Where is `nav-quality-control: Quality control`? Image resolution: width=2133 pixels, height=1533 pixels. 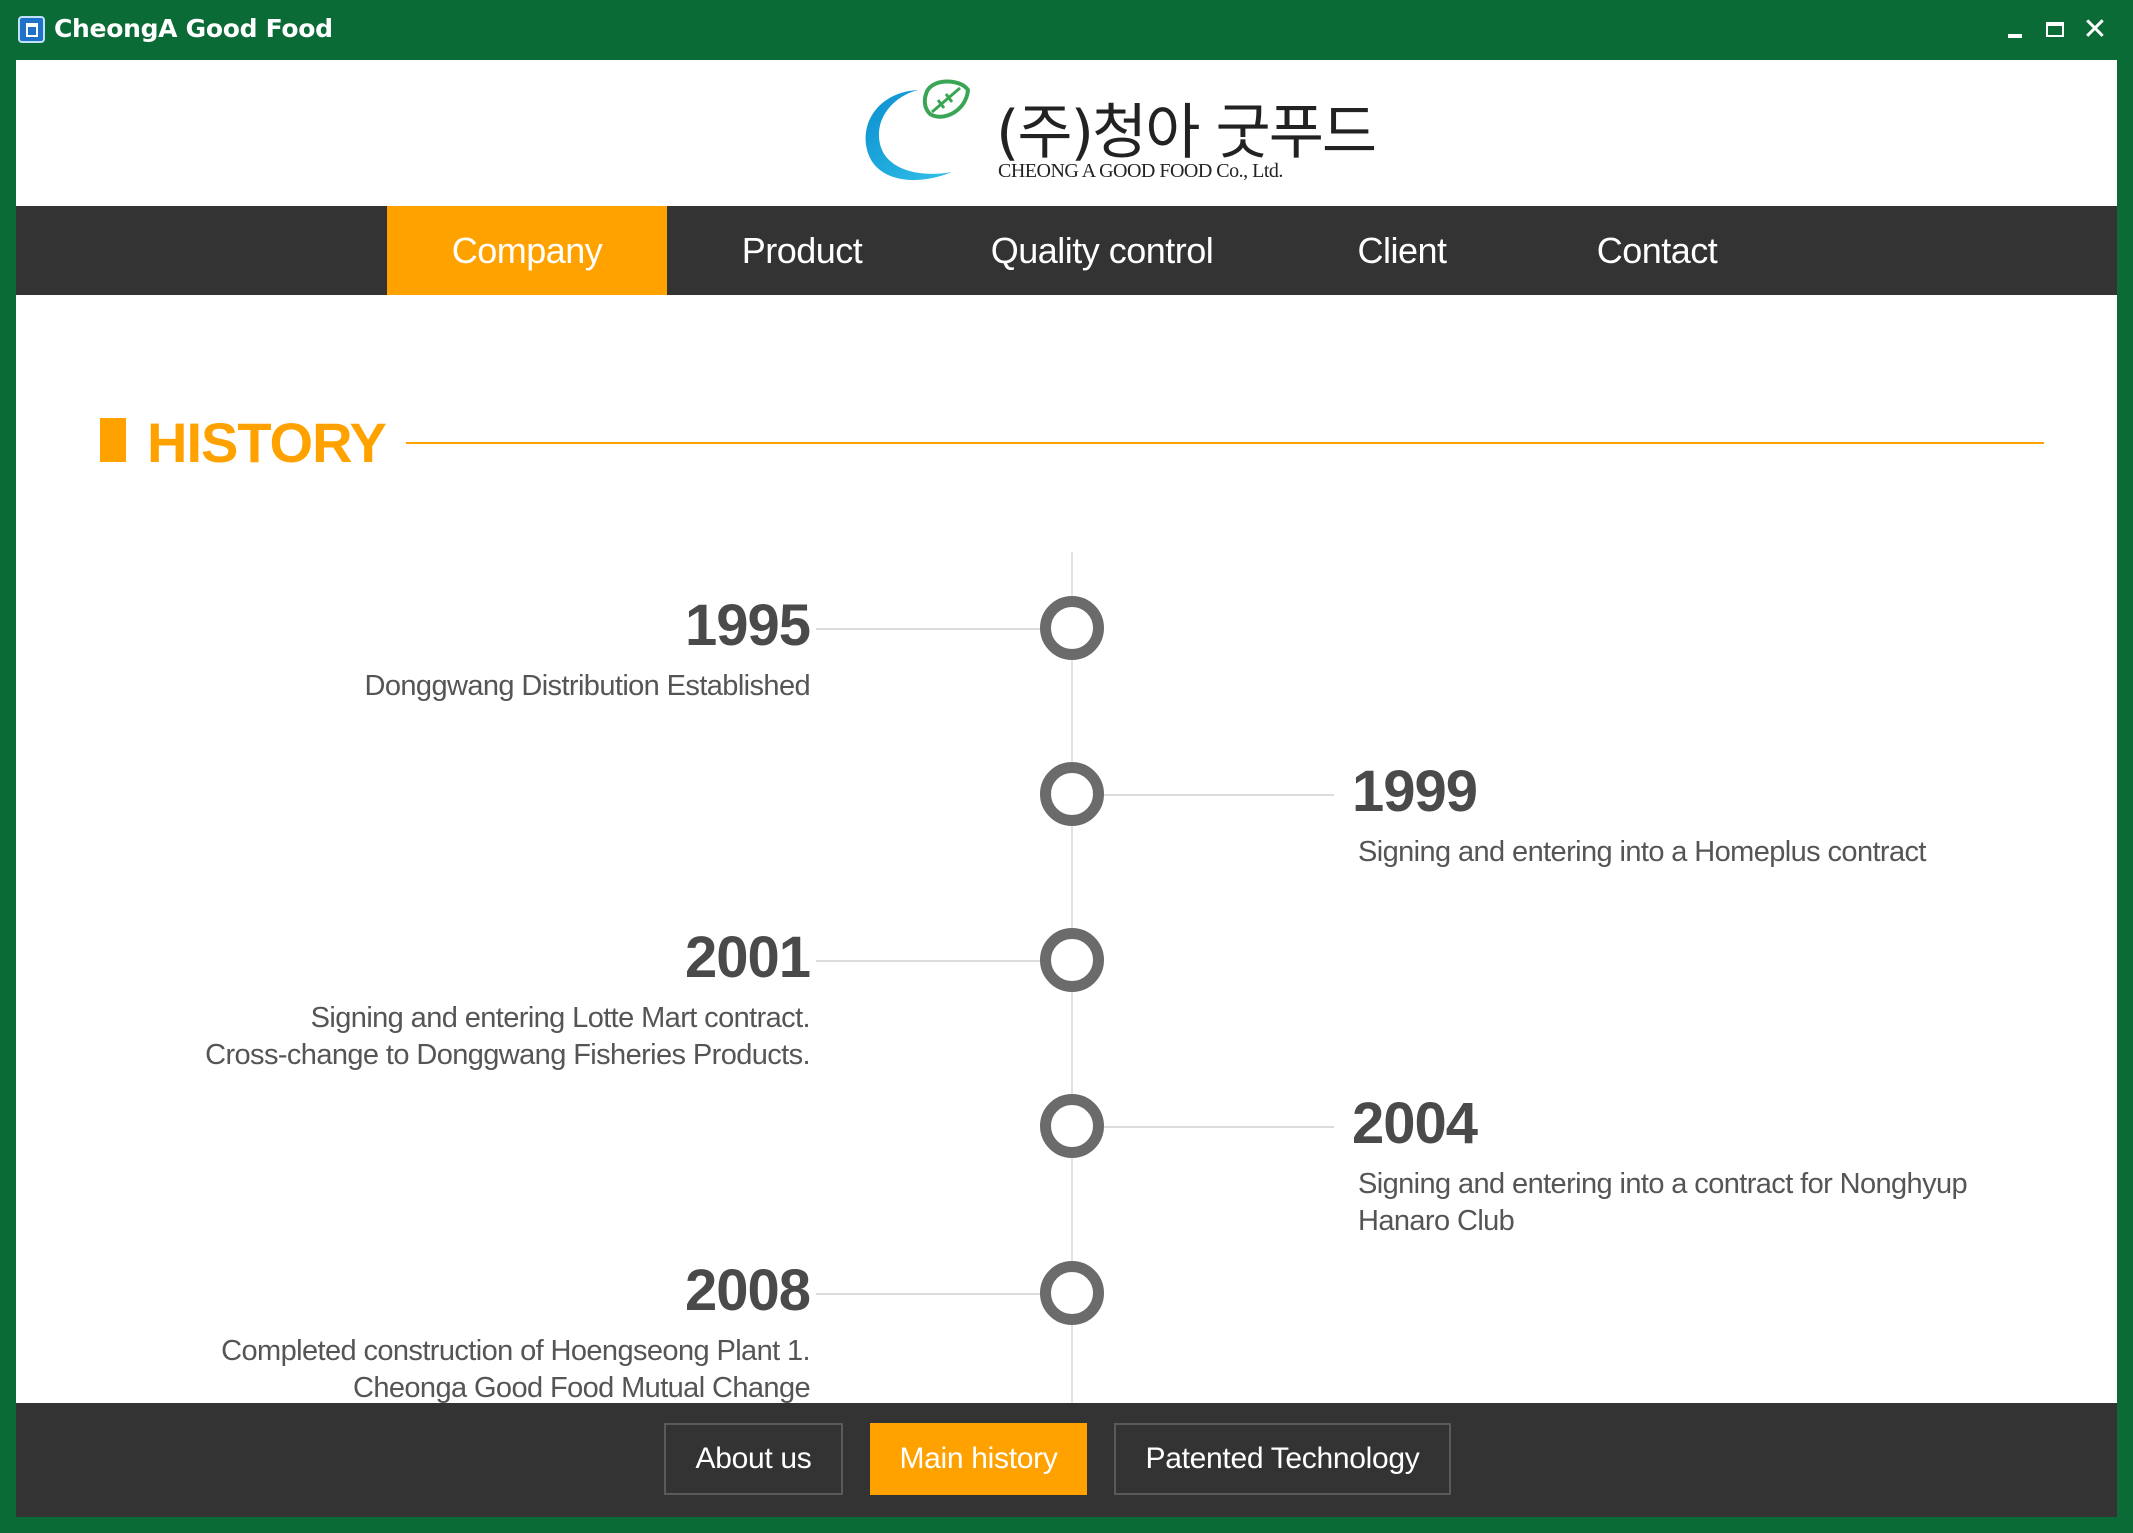 nav-quality-control: Quality control is located at coordinates (1102, 250).